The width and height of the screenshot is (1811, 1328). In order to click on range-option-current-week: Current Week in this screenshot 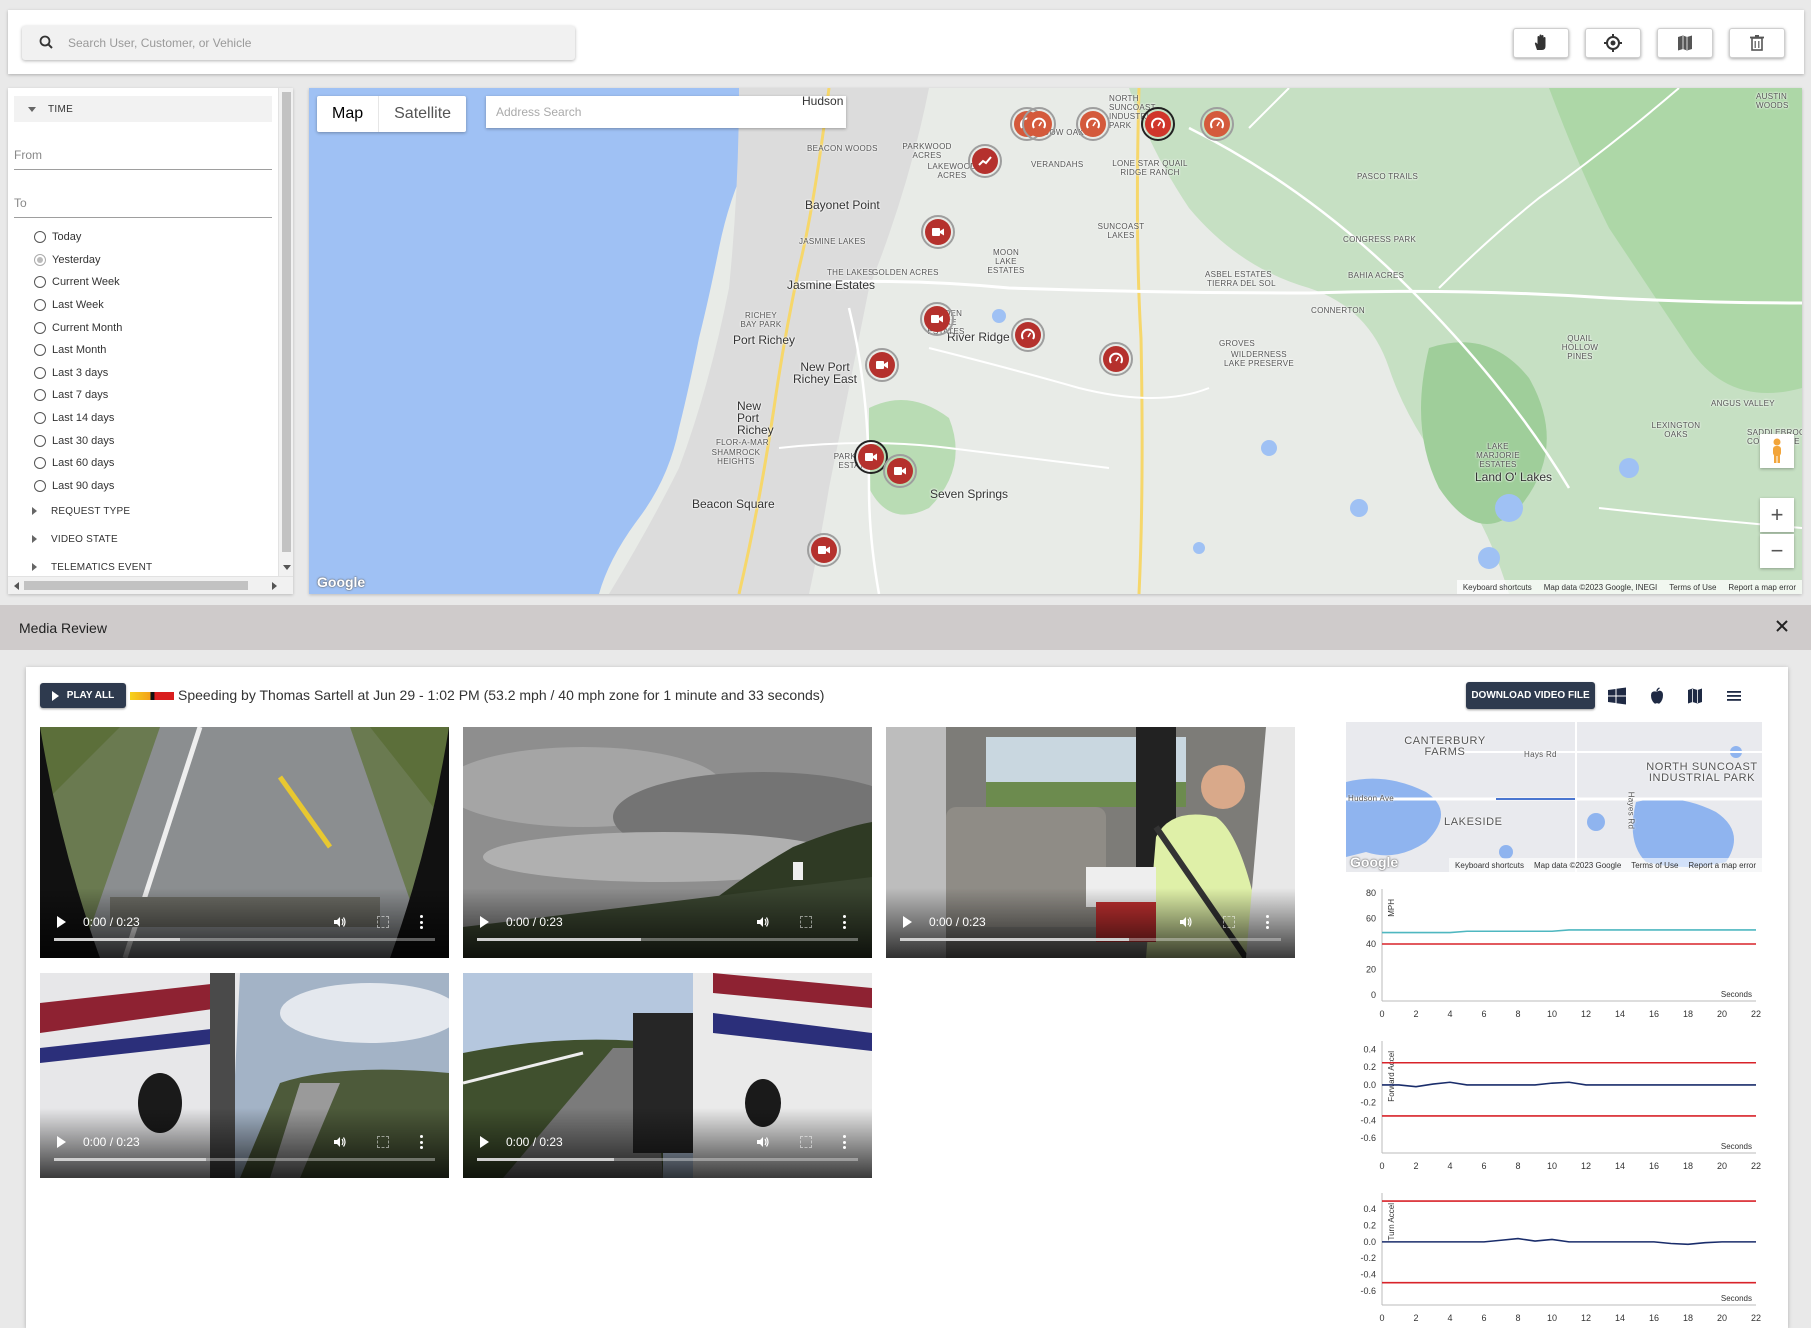, I will do `click(153, 282)`.